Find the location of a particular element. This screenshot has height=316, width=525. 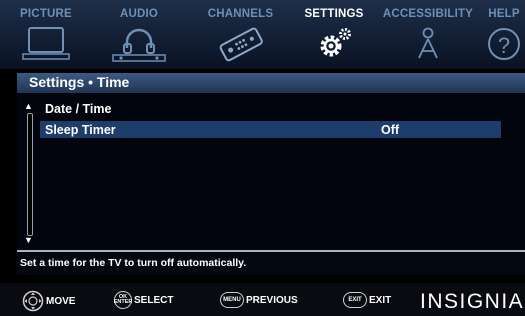

headphones-icon is located at coordinates (139, 45).